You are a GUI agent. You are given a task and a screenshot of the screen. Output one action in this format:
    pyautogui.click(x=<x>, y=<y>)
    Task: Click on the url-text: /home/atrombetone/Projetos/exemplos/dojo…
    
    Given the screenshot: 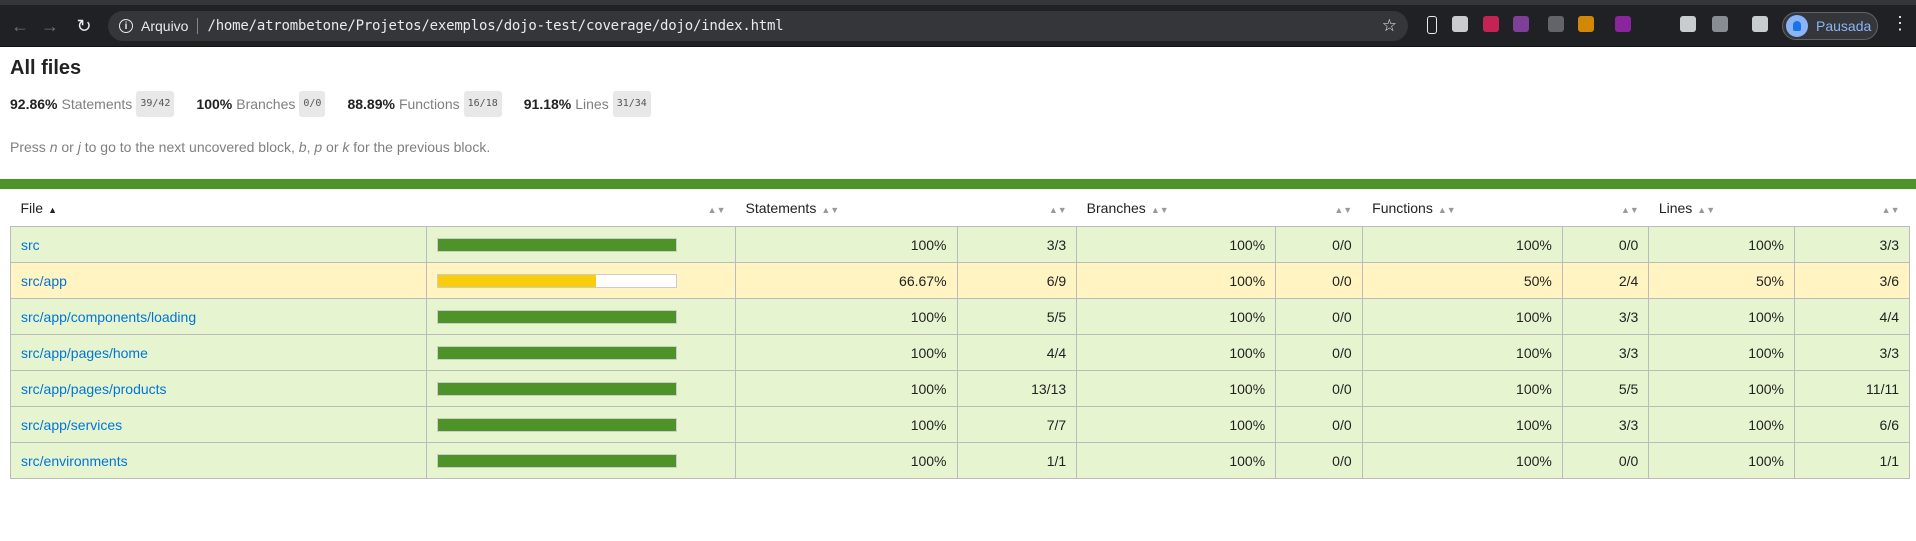 What is the action you would take?
    pyautogui.click(x=495, y=26)
    